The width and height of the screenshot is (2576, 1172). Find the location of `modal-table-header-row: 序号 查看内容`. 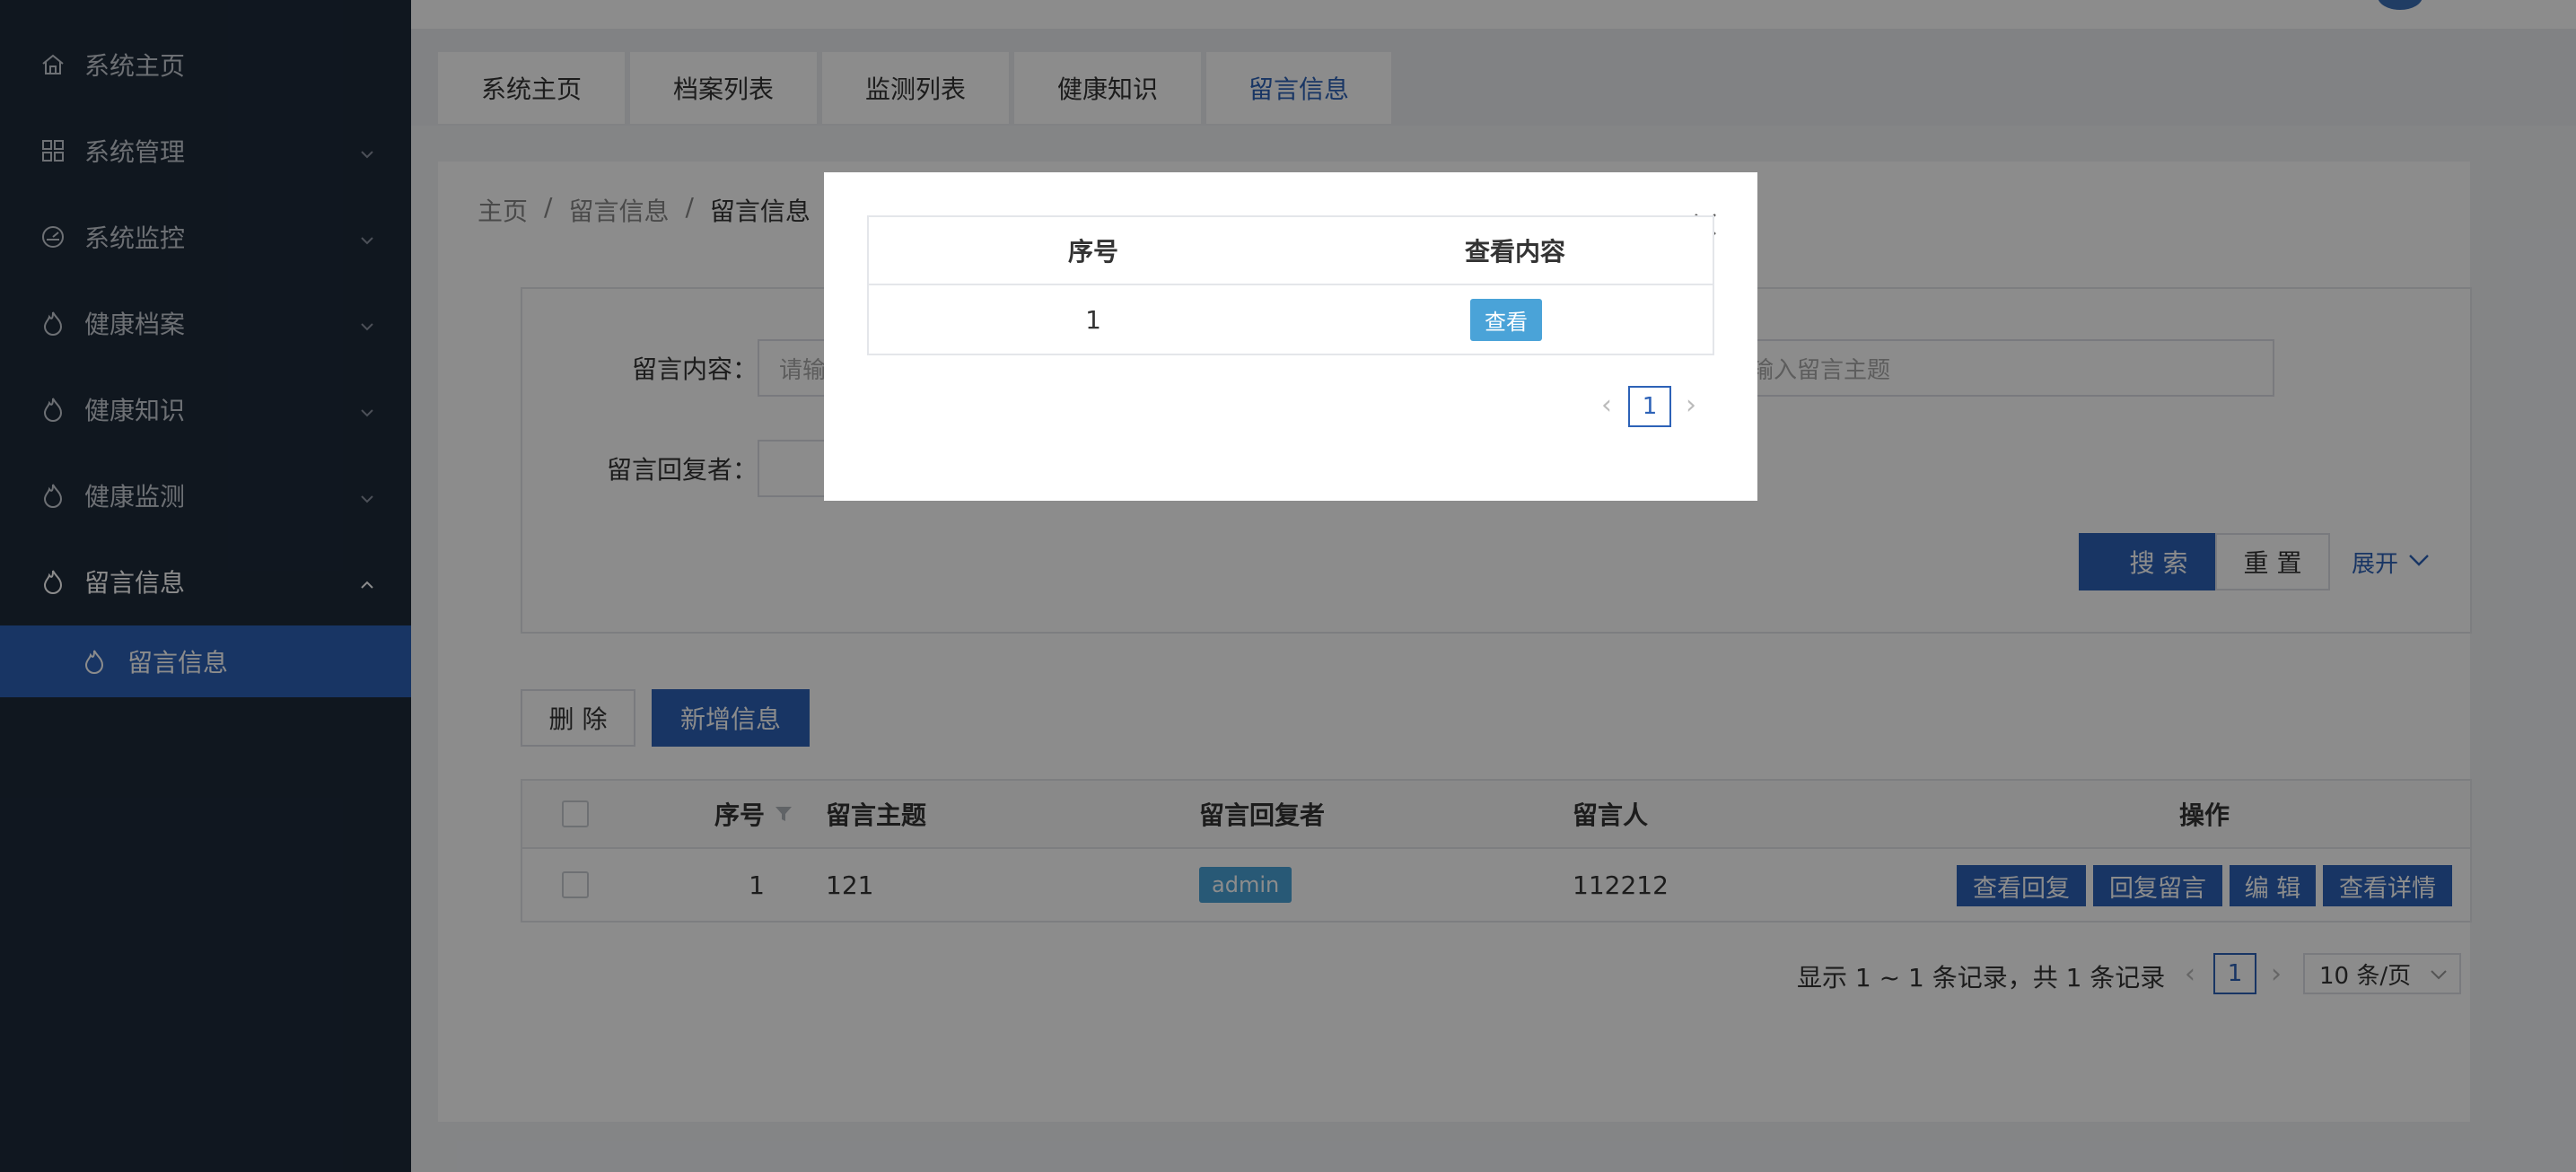

modal-table-header-row: 序号 查看内容 is located at coordinates (1291, 251).